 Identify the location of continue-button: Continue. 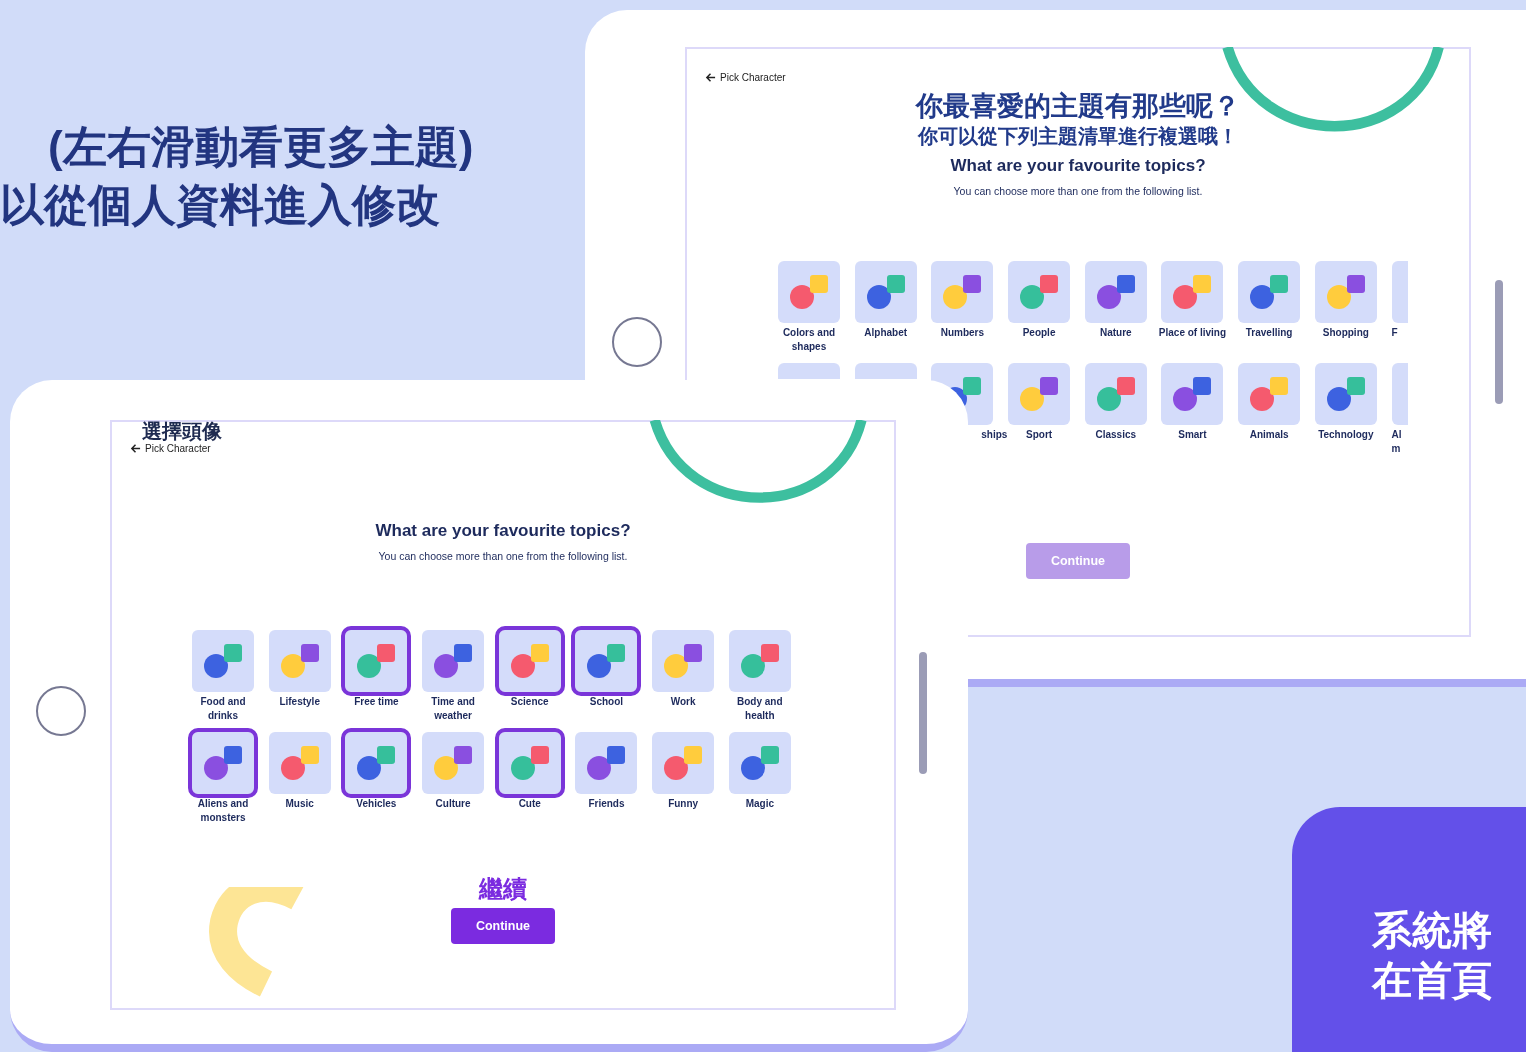
(503, 926).